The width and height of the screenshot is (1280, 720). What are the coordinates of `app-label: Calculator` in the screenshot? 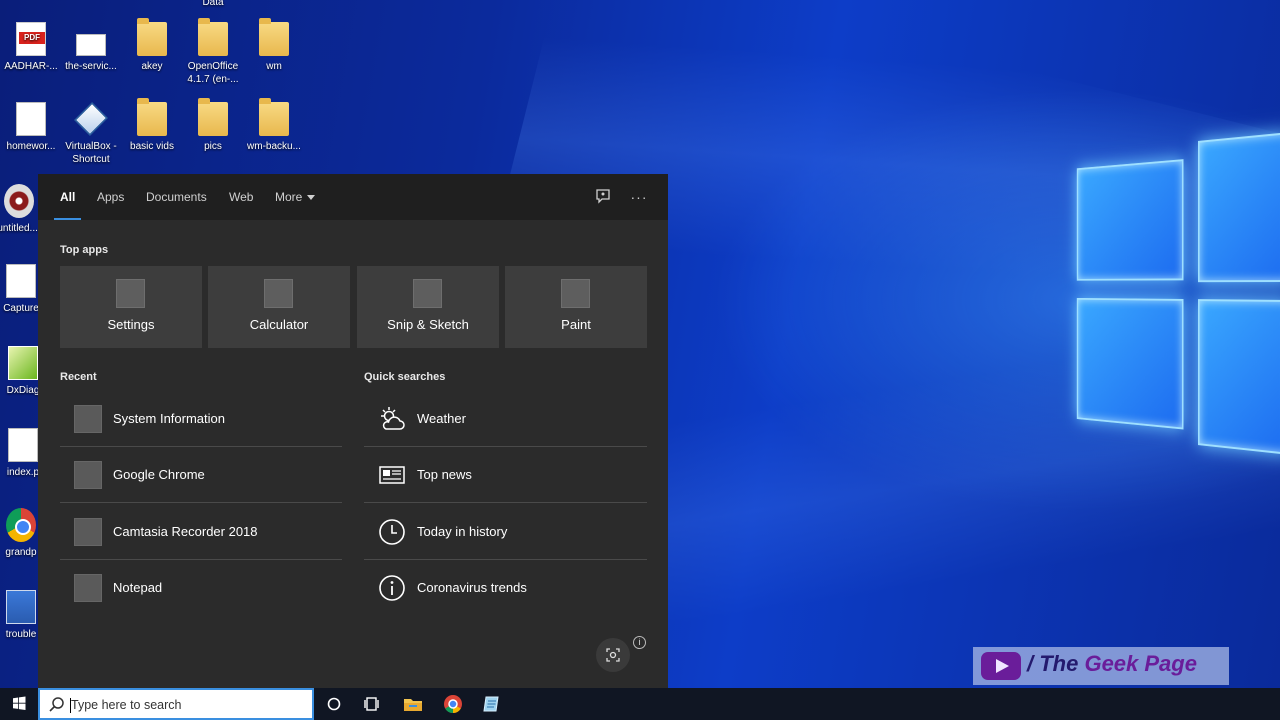 It's located at (279, 324).